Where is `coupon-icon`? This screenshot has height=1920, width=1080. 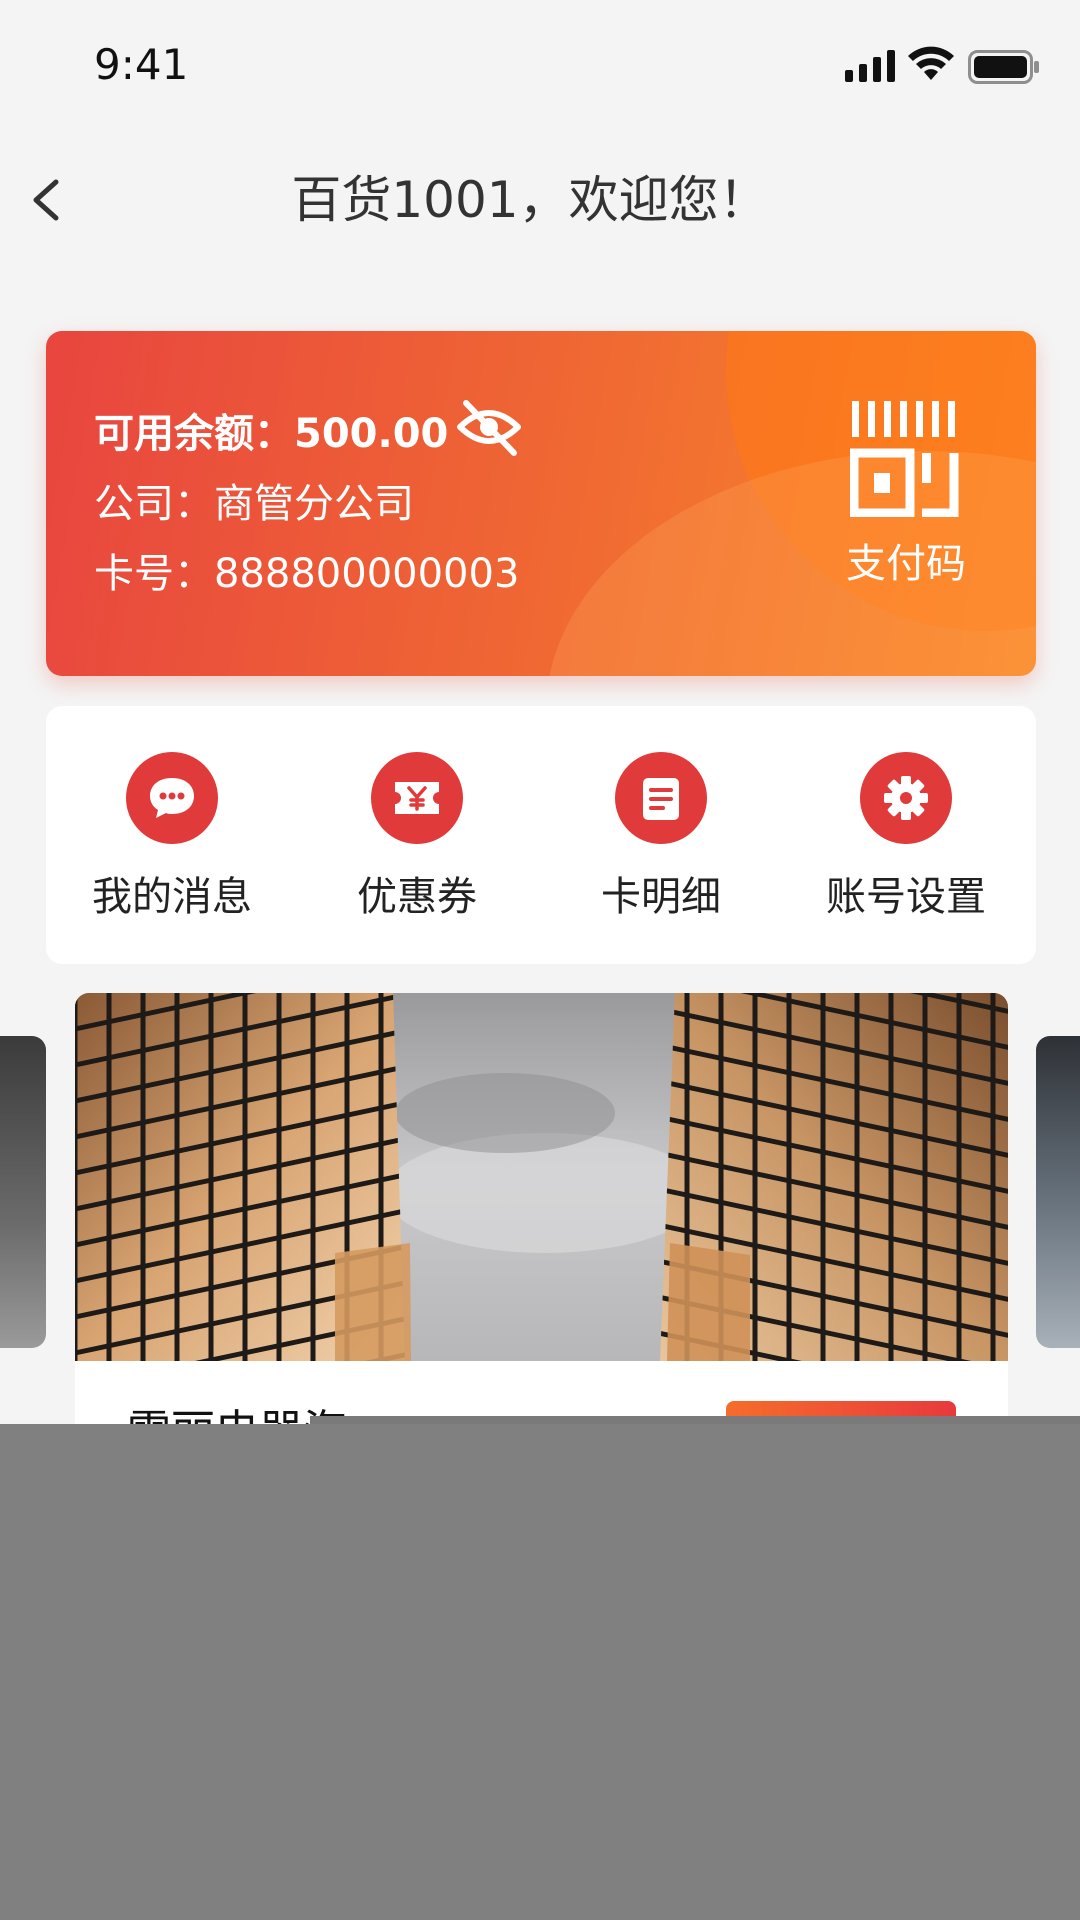 coupon-icon is located at coordinates (417, 798).